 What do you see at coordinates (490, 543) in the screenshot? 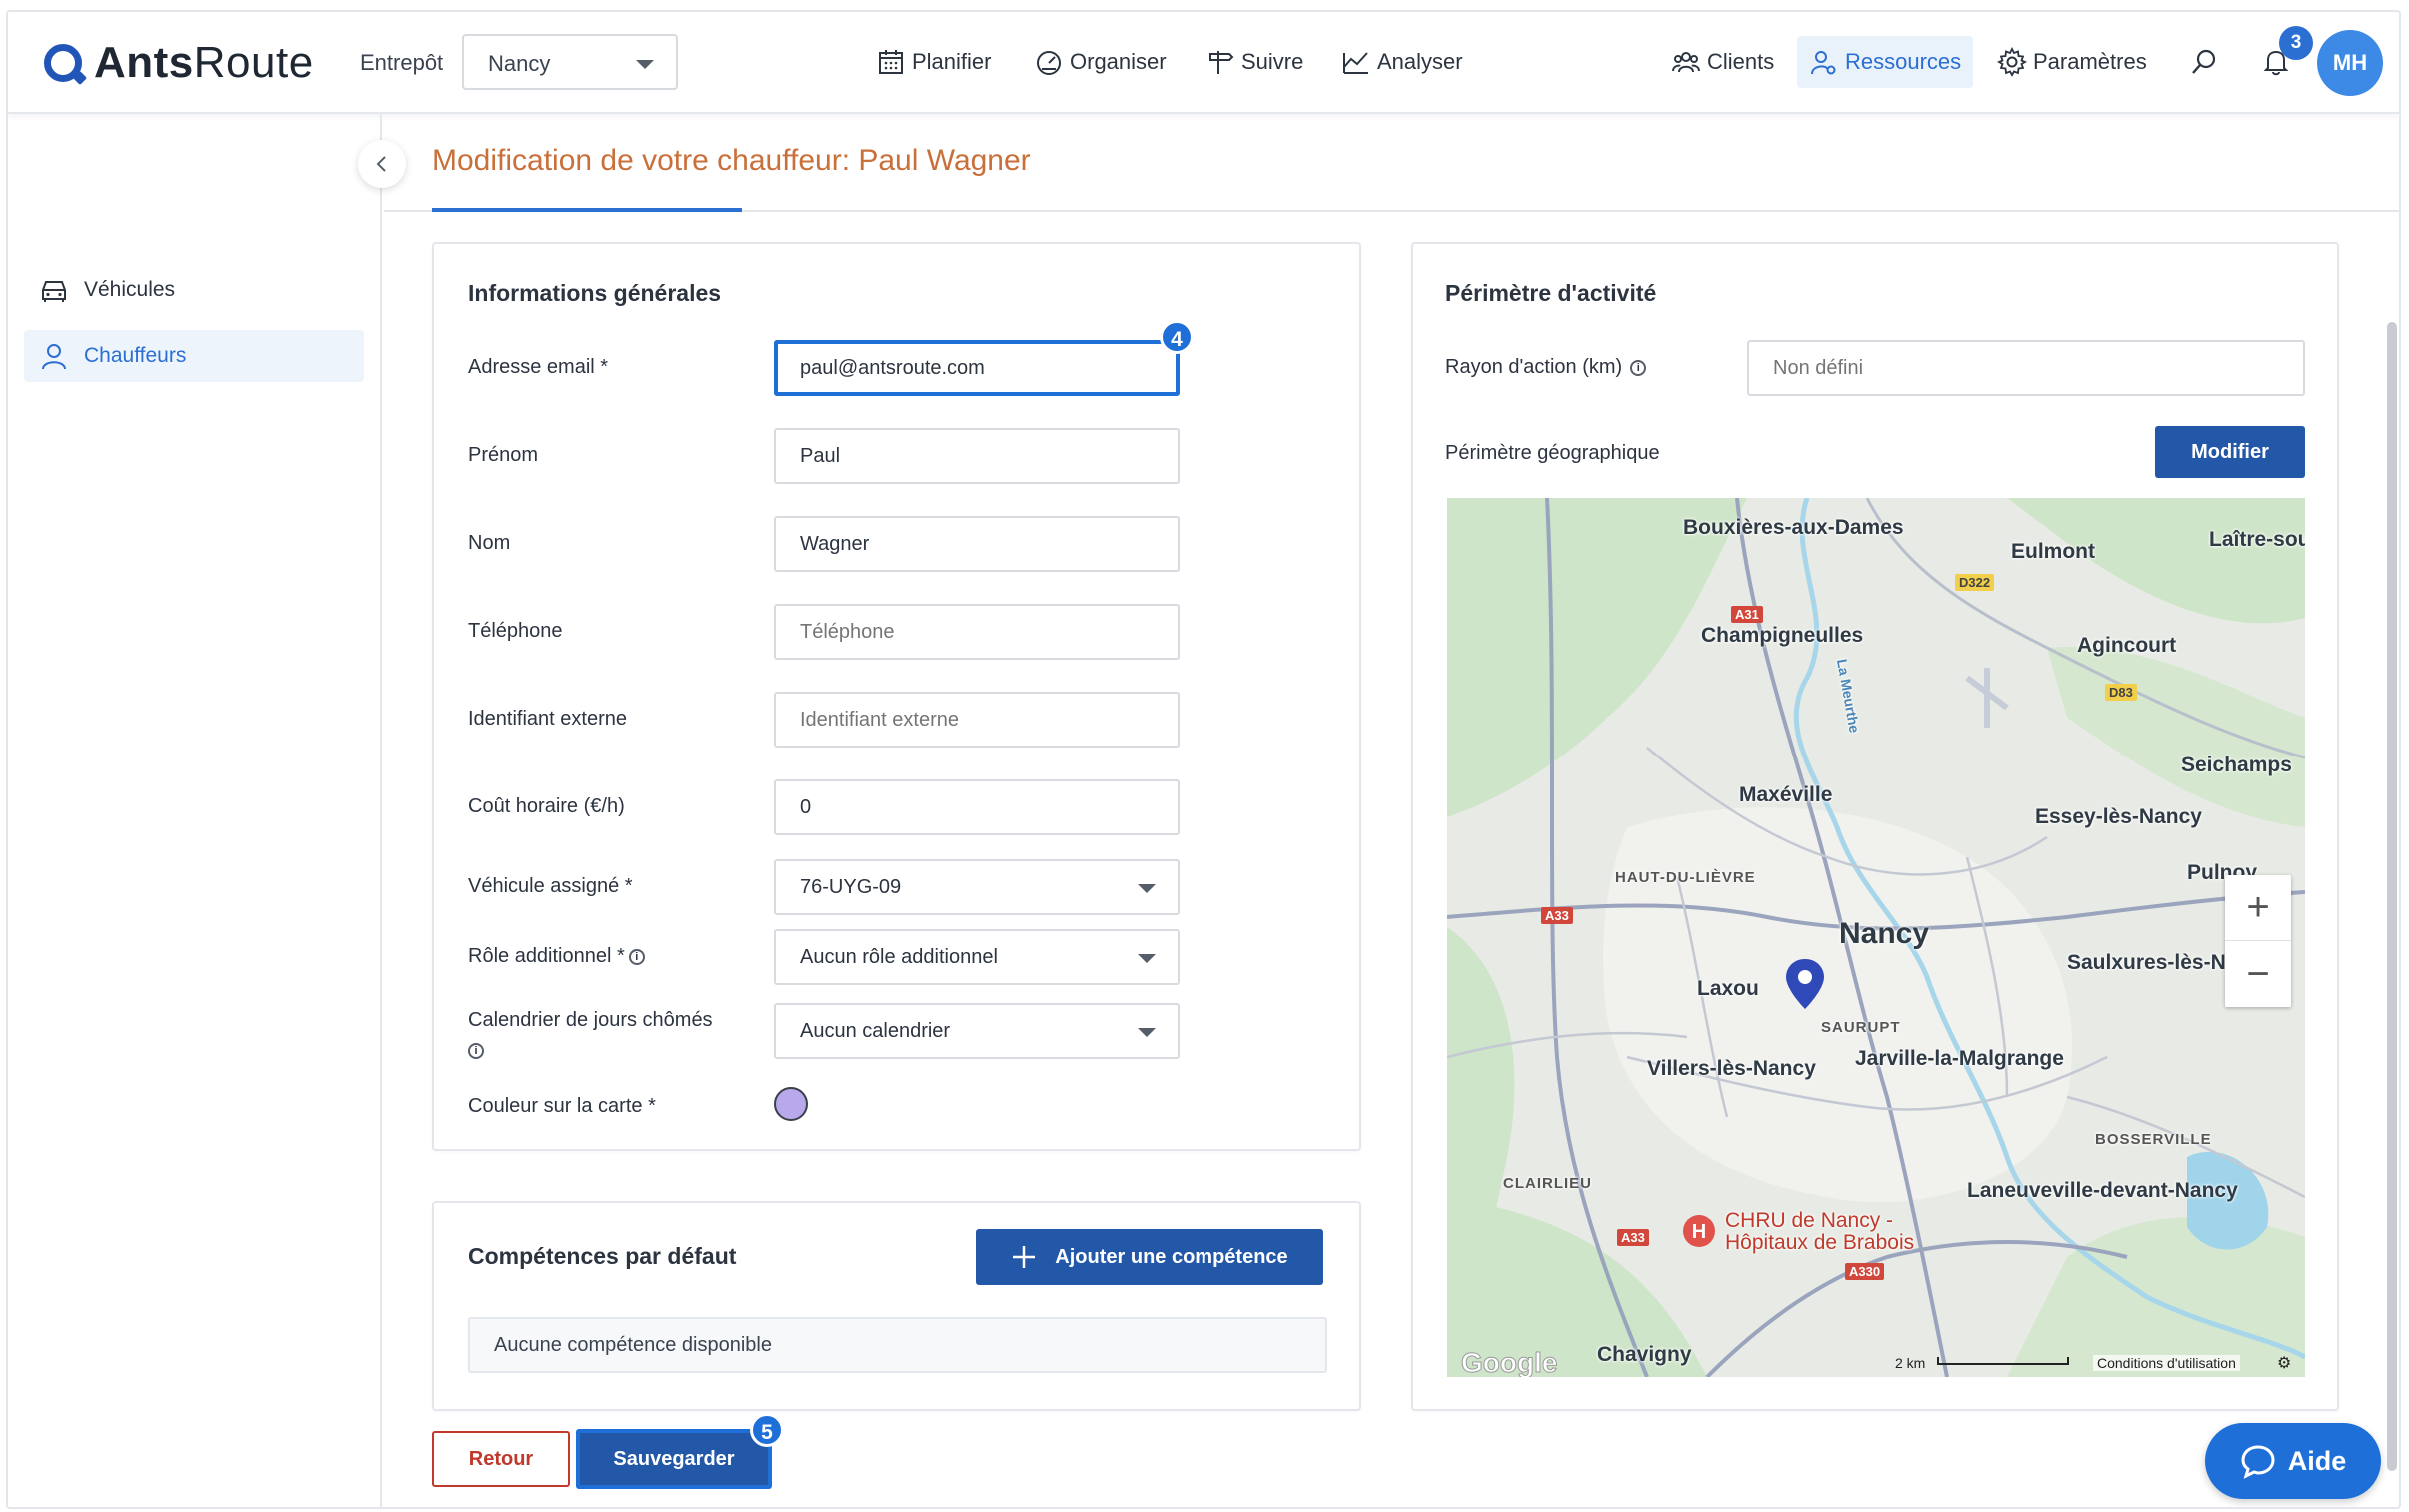
I see `lastname-label: Nom` at bounding box center [490, 543].